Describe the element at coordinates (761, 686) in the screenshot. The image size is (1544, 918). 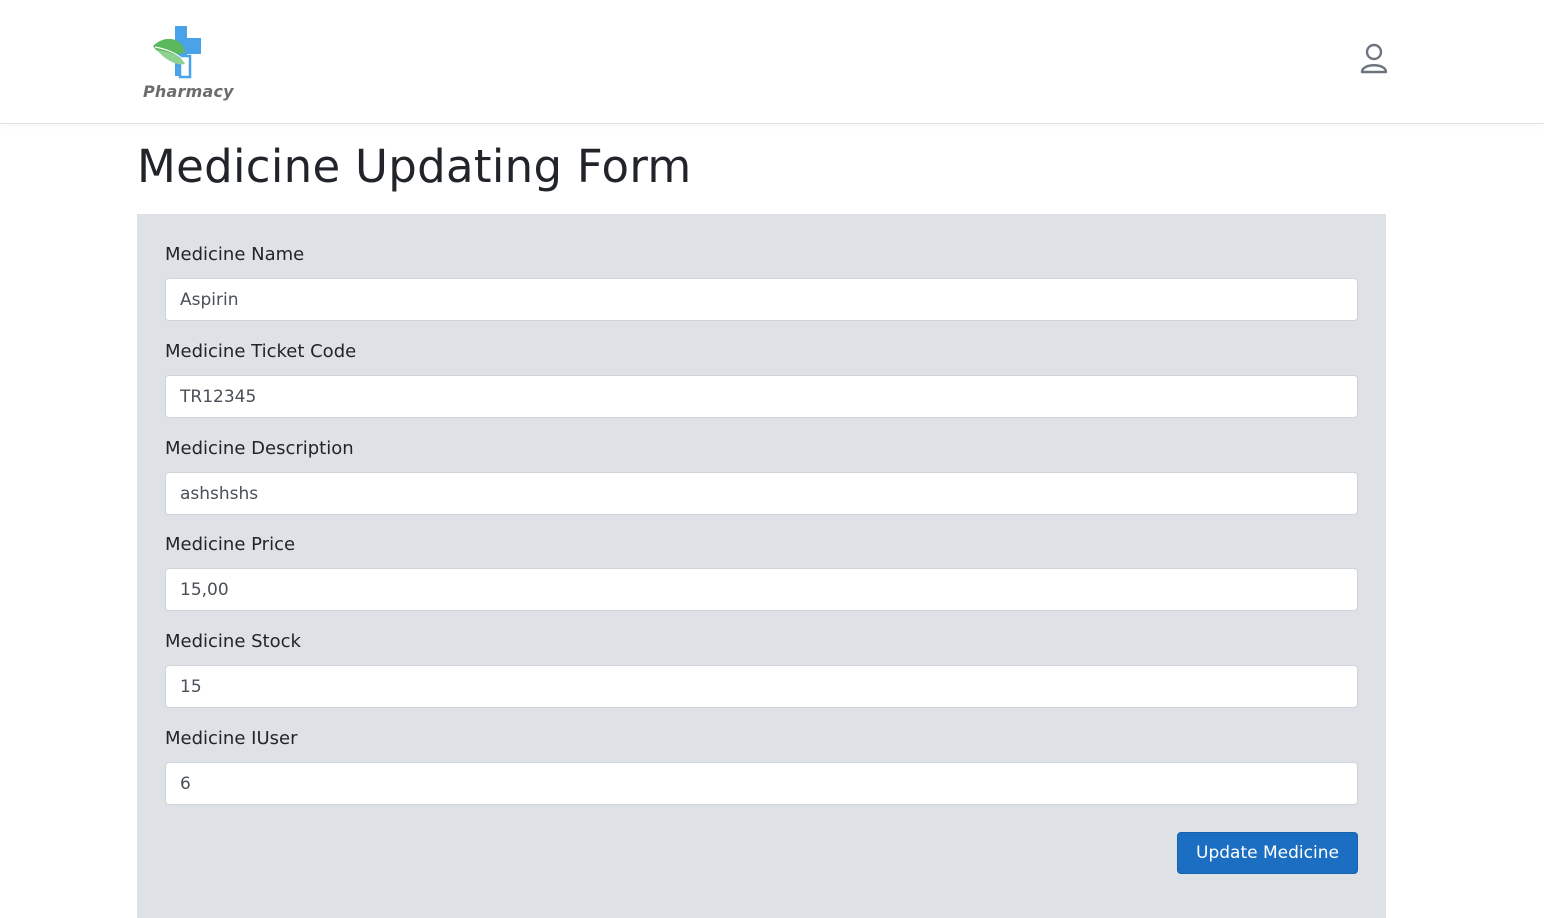
I see `medicine-stock-input` at that location.